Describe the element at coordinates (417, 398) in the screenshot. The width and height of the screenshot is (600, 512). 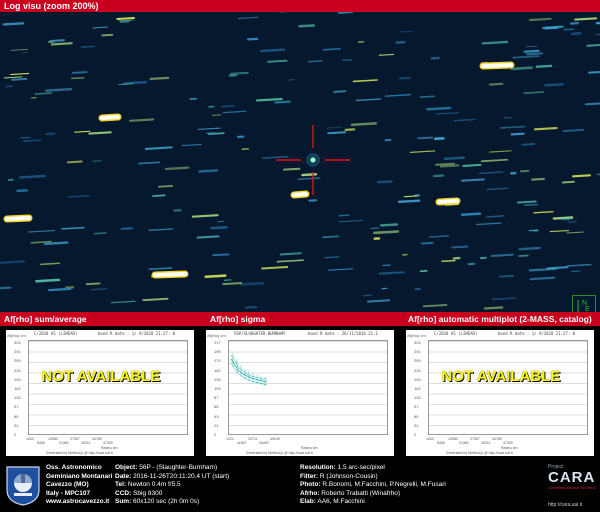
I see `y-tick-label: 129` at that location.